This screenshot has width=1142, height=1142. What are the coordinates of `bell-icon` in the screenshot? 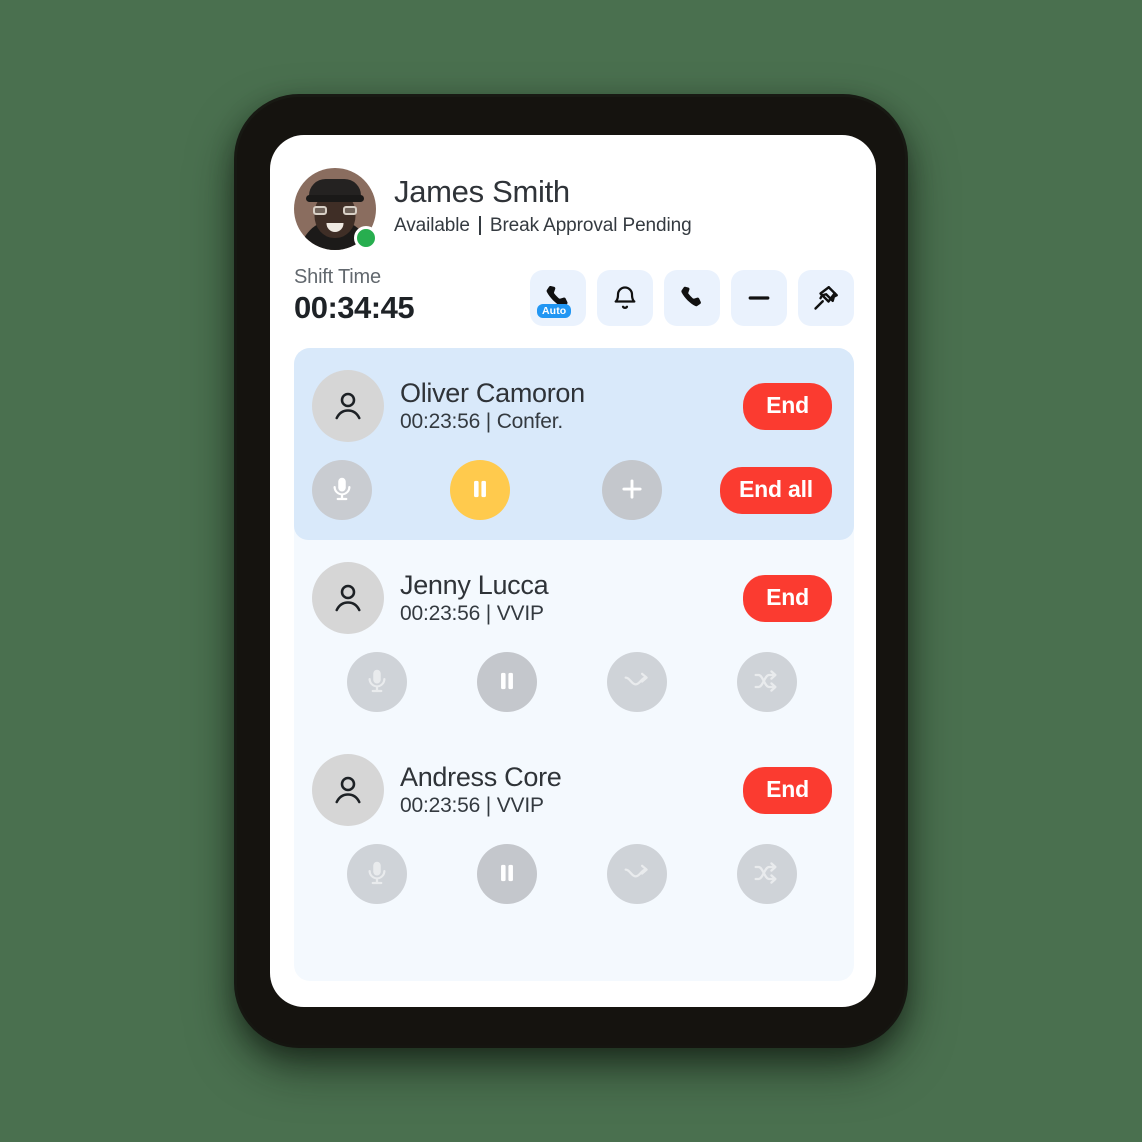 It's located at (625, 298).